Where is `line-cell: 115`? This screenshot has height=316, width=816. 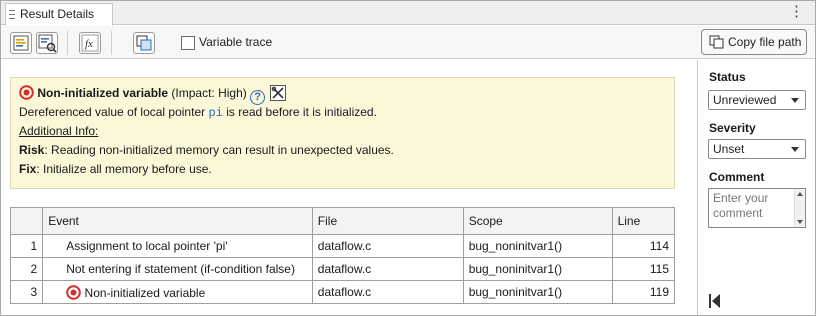
line-cell: 115 is located at coordinates (643, 269).